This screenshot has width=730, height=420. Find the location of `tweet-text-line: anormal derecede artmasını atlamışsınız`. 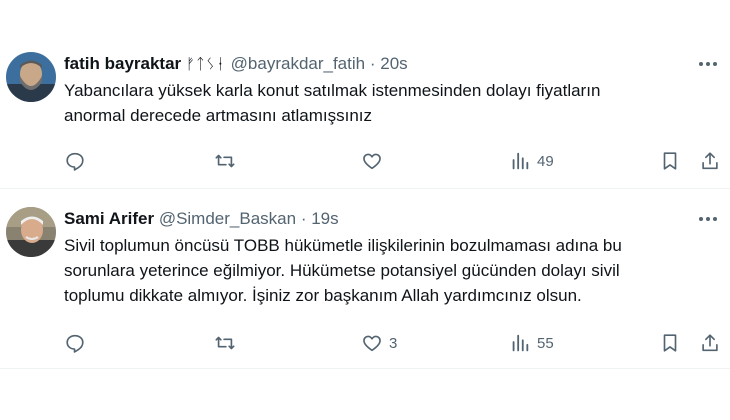

tweet-text-line: anormal derecede artmasını atlamışsınız is located at coordinates (218, 115).